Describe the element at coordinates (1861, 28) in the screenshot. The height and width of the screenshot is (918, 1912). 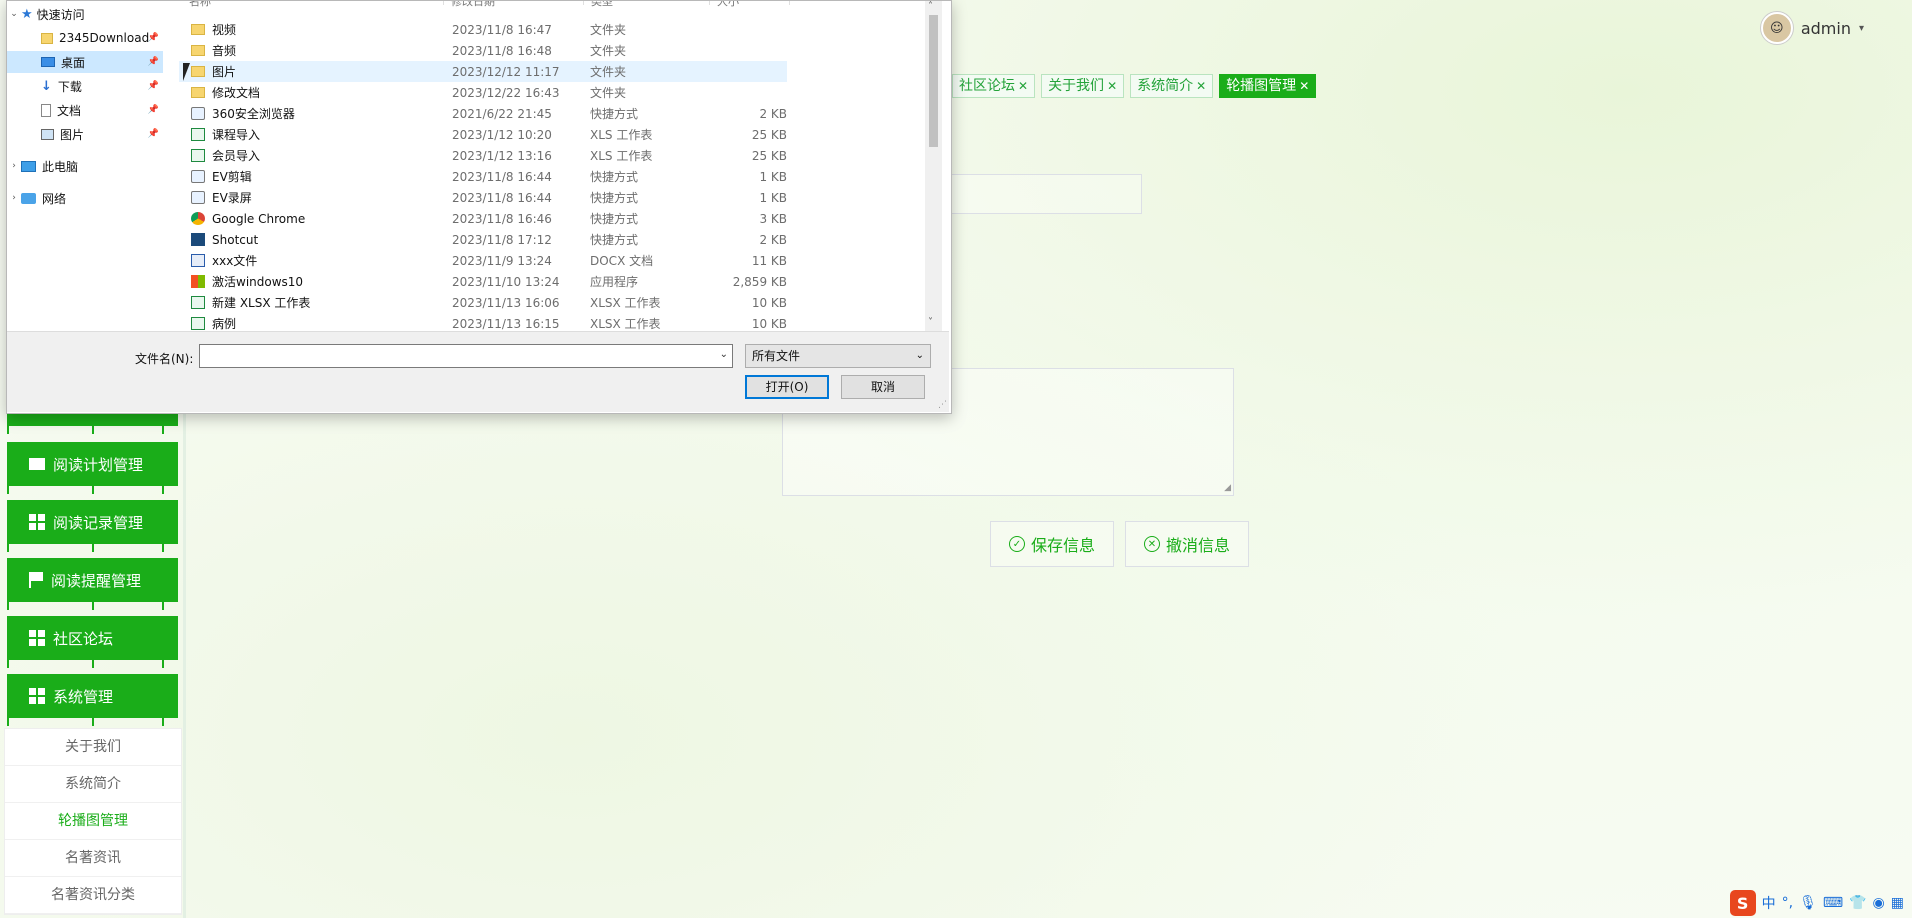
I see `chevron-down-icon: ▾` at that location.